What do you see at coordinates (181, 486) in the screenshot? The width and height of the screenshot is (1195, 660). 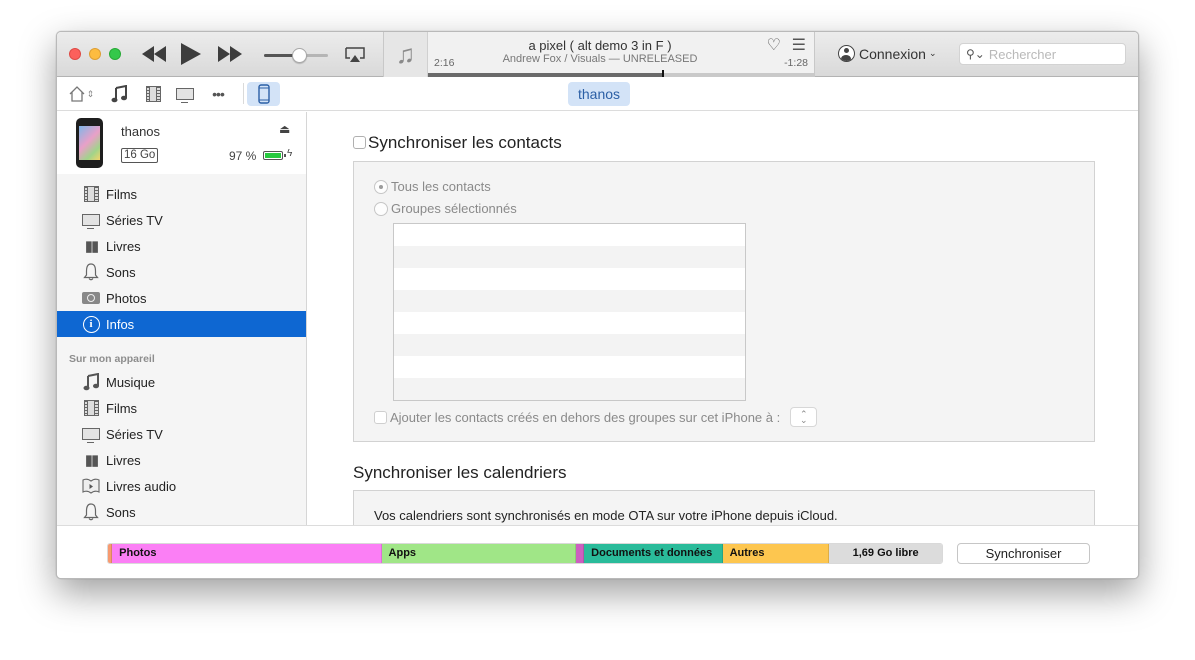 I see `sidebar-item-livres-audio: Livres audio` at bounding box center [181, 486].